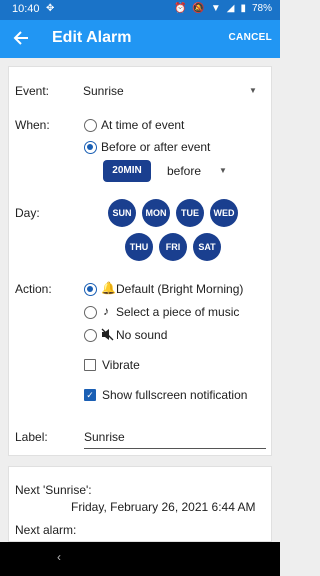  What do you see at coordinates (250, 37) in the screenshot?
I see `cancel-button: CANCEL` at bounding box center [250, 37].